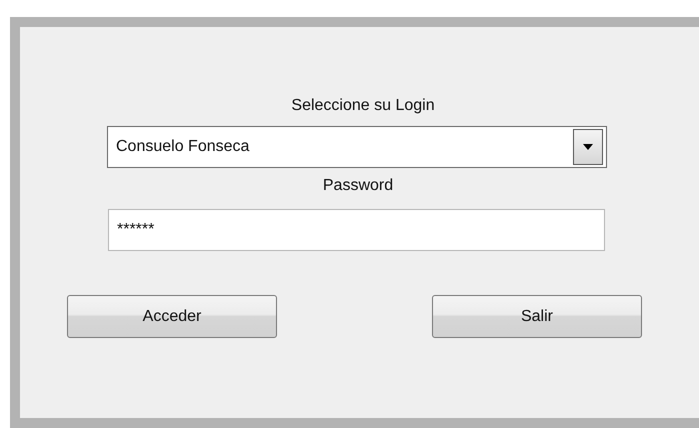  Describe the element at coordinates (172, 316) in the screenshot. I see `access-button: Acceder` at that location.